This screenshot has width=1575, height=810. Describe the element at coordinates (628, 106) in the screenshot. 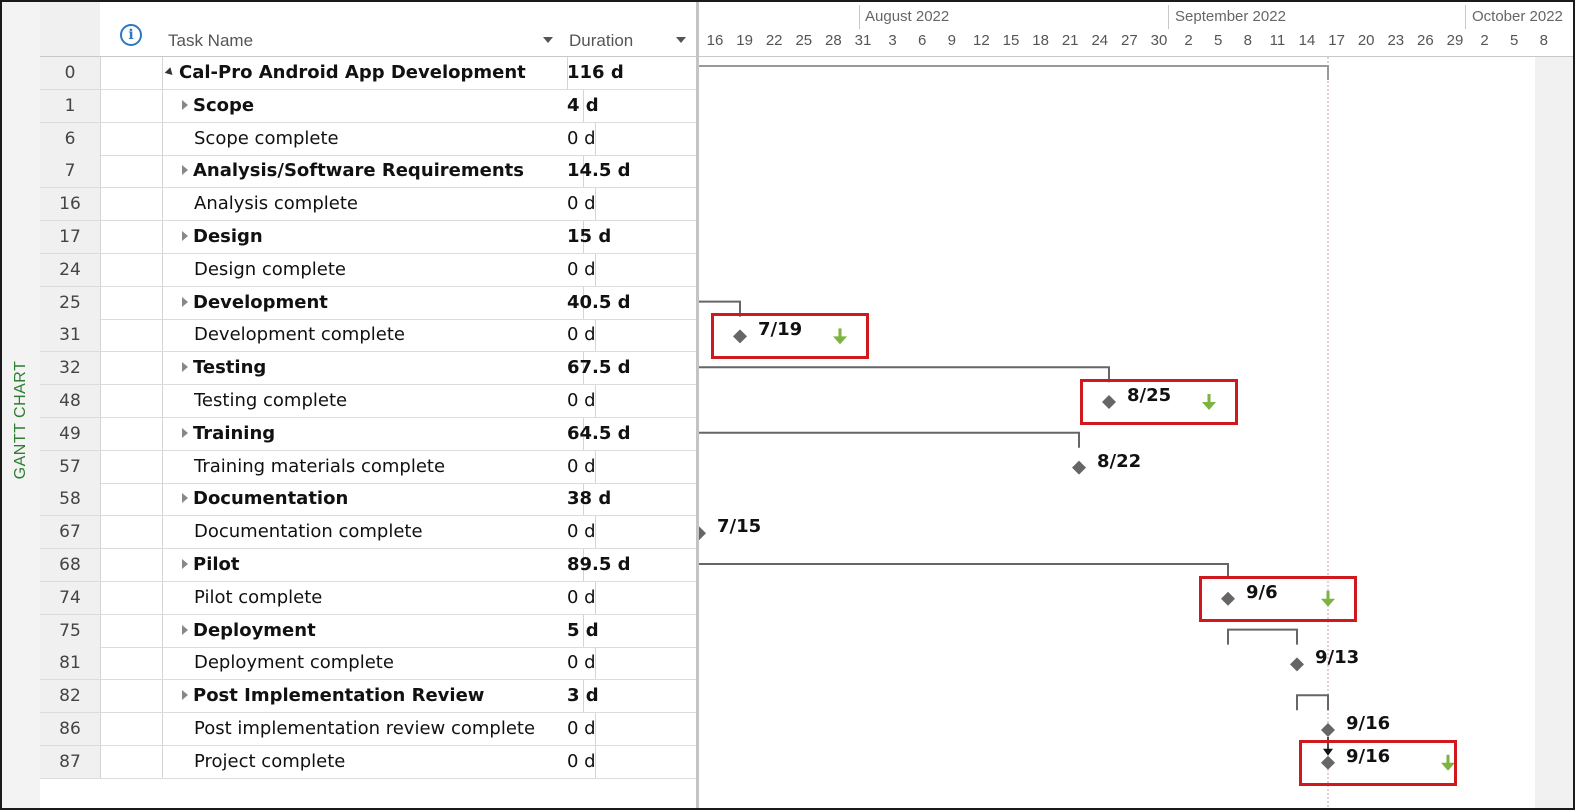

I see `duration-cell: 4 d` at that location.